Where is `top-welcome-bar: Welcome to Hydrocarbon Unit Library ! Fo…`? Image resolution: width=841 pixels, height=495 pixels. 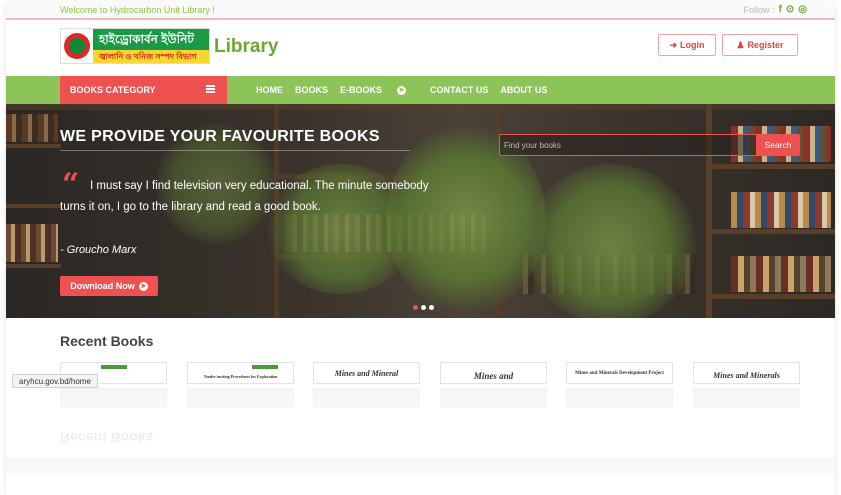 top-welcome-bar: Welcome to Hydrocarbon Unit Library ! Fo… is located at coordinates (420, 10).